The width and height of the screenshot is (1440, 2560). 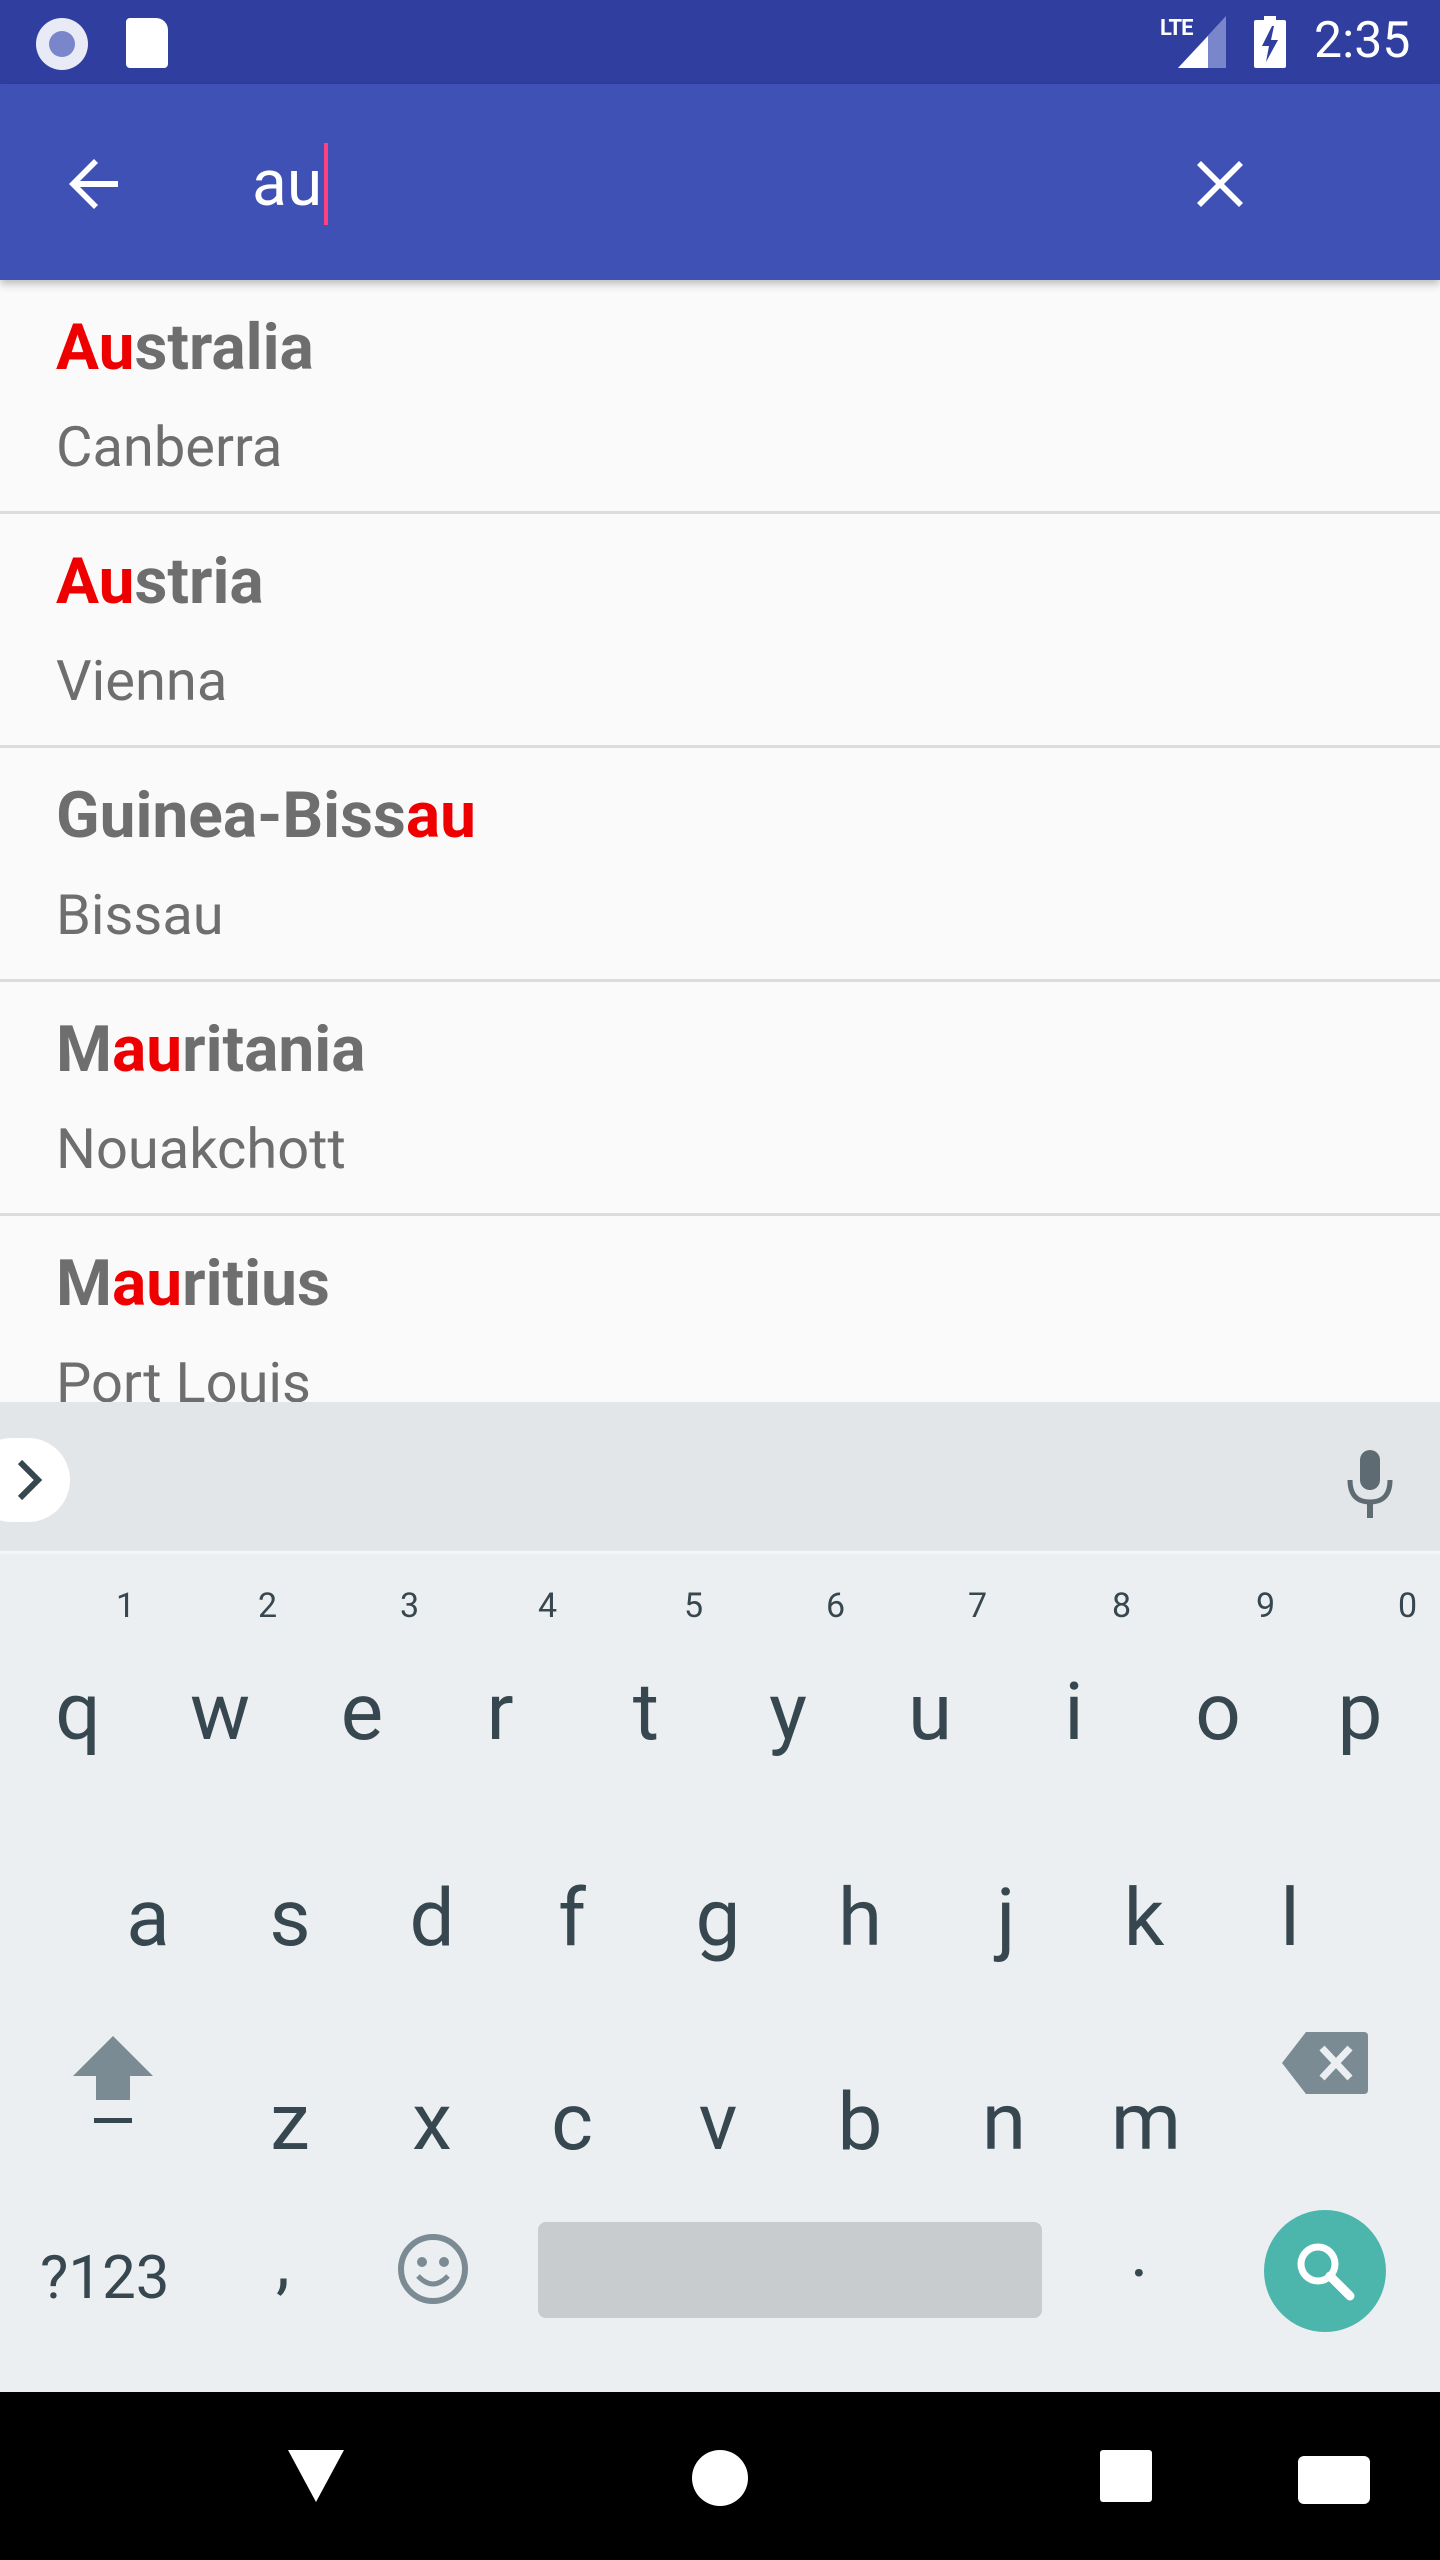 What do you see at coordinates (572, 2122) in the screenshot?
I see `key-c: c` at bounding box center [572, 2122].